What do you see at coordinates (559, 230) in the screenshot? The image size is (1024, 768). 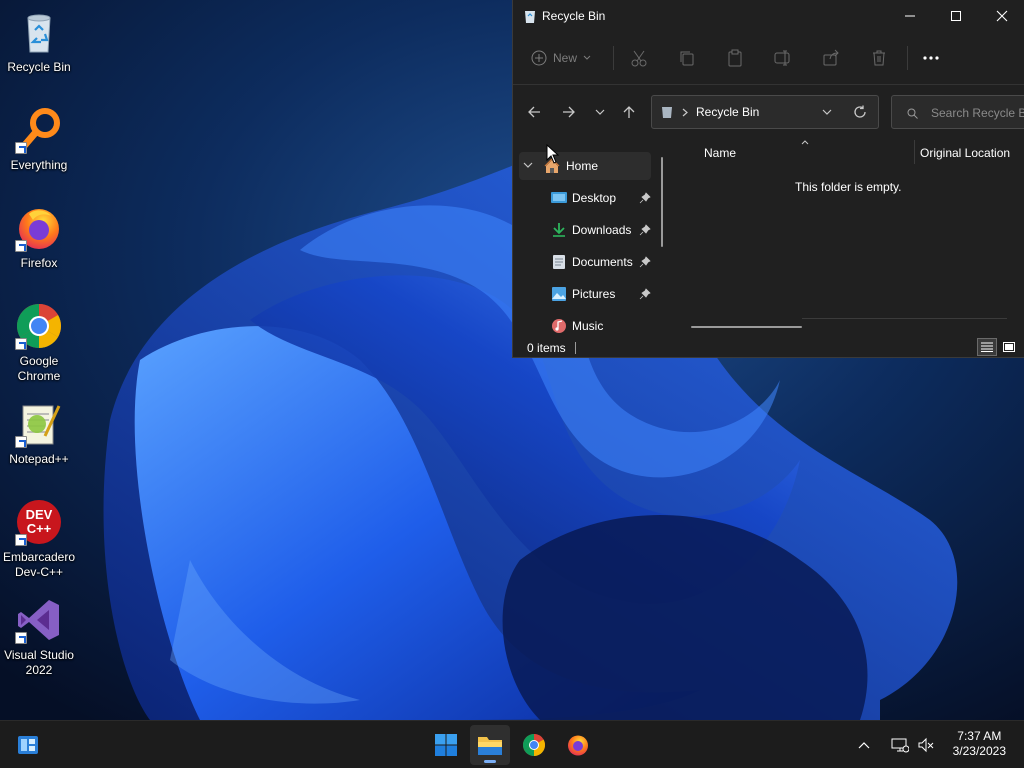 I see `downloads-folder-icon` at bounding box center [559, 230].